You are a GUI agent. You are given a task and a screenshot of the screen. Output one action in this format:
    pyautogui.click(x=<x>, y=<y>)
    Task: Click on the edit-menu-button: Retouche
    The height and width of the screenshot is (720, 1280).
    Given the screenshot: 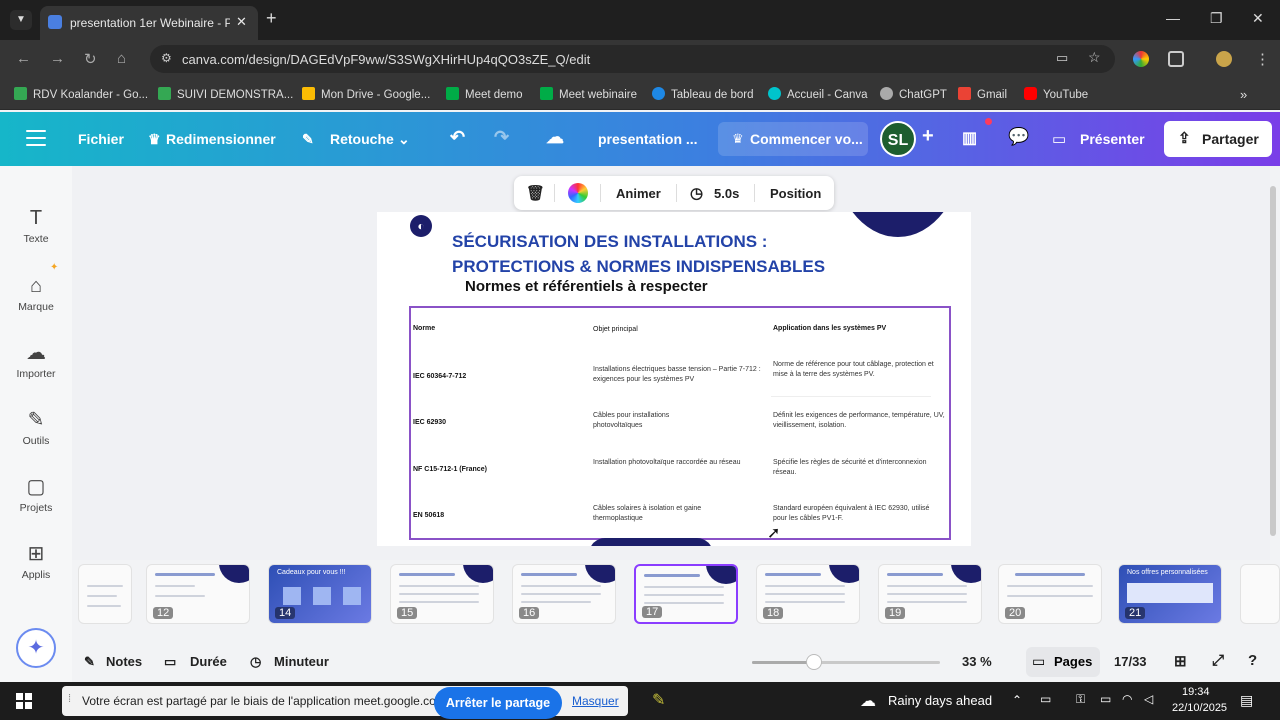 What is the action you would take?
    pyautogui.click(x=362, y=139)
    